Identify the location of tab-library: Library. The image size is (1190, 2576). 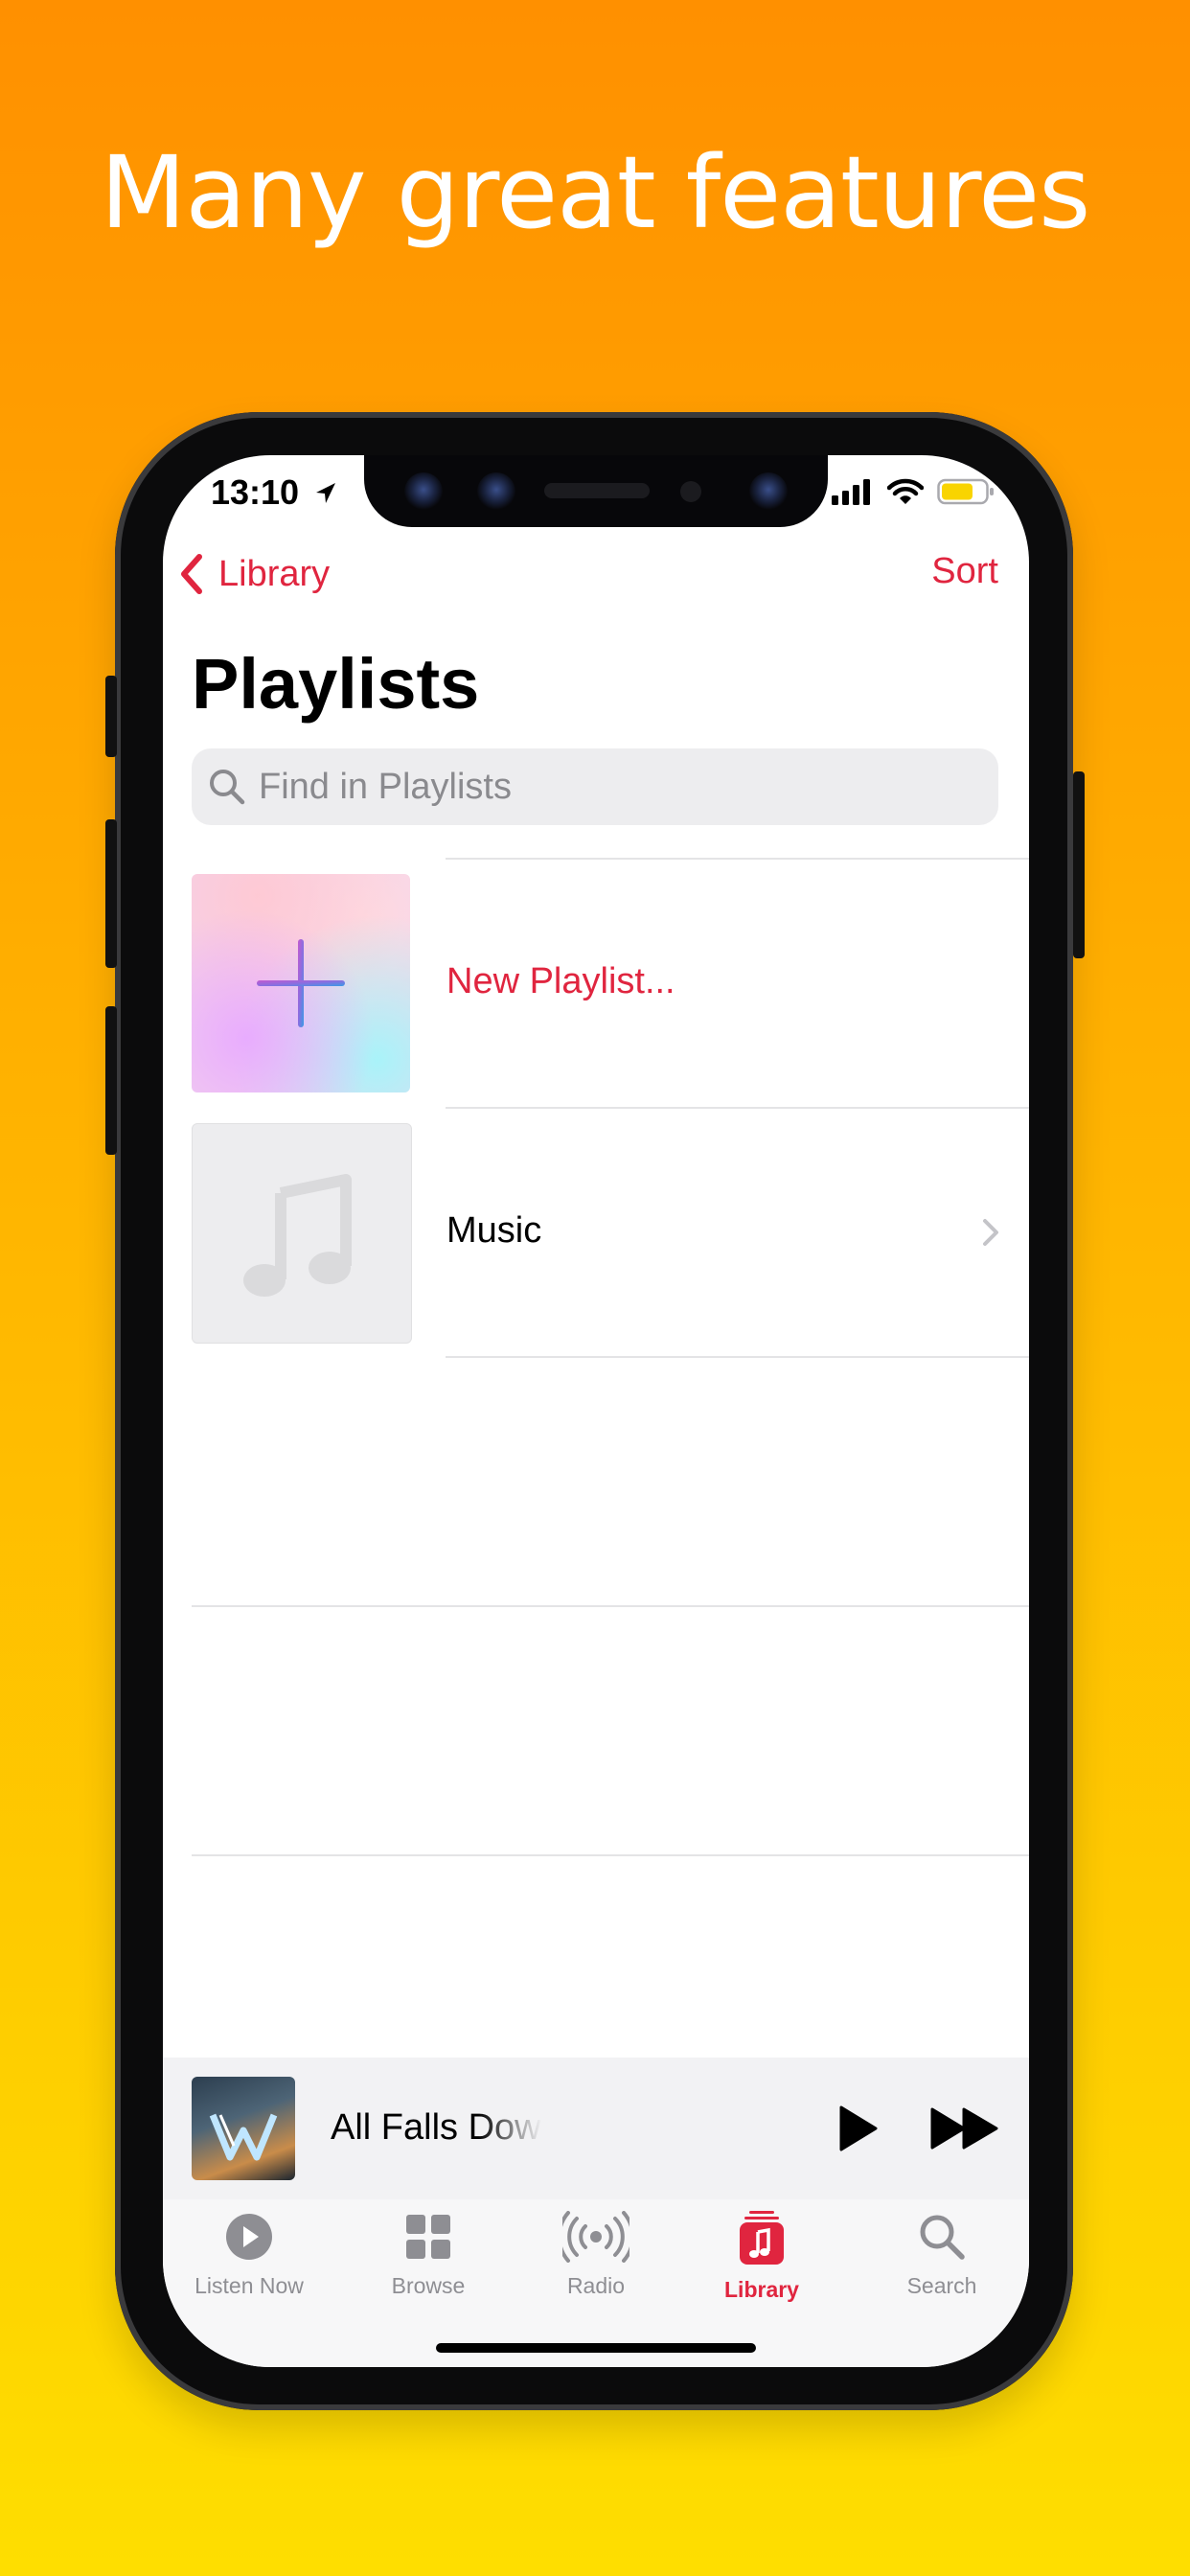
(762, 2257).